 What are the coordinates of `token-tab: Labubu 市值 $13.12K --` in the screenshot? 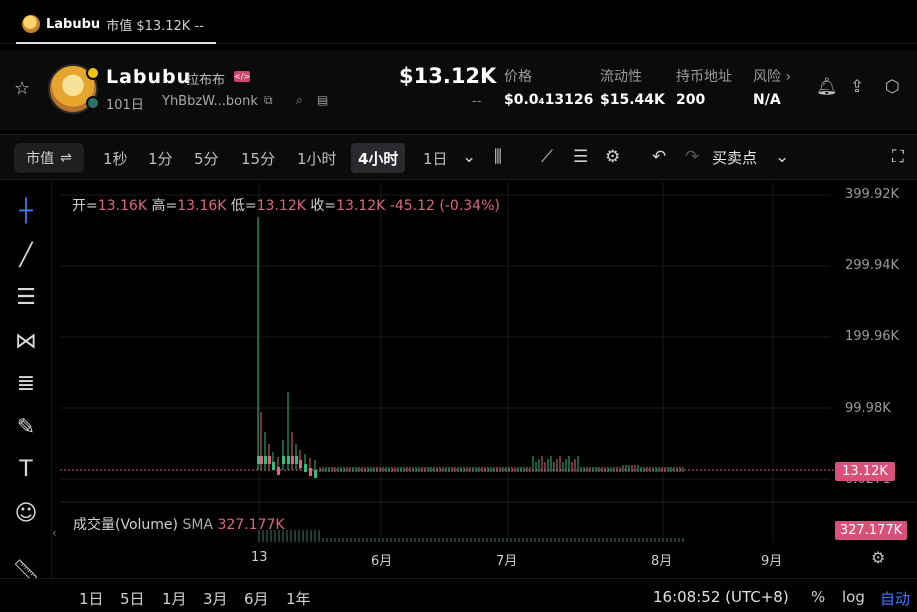 It's located at (116, 25).